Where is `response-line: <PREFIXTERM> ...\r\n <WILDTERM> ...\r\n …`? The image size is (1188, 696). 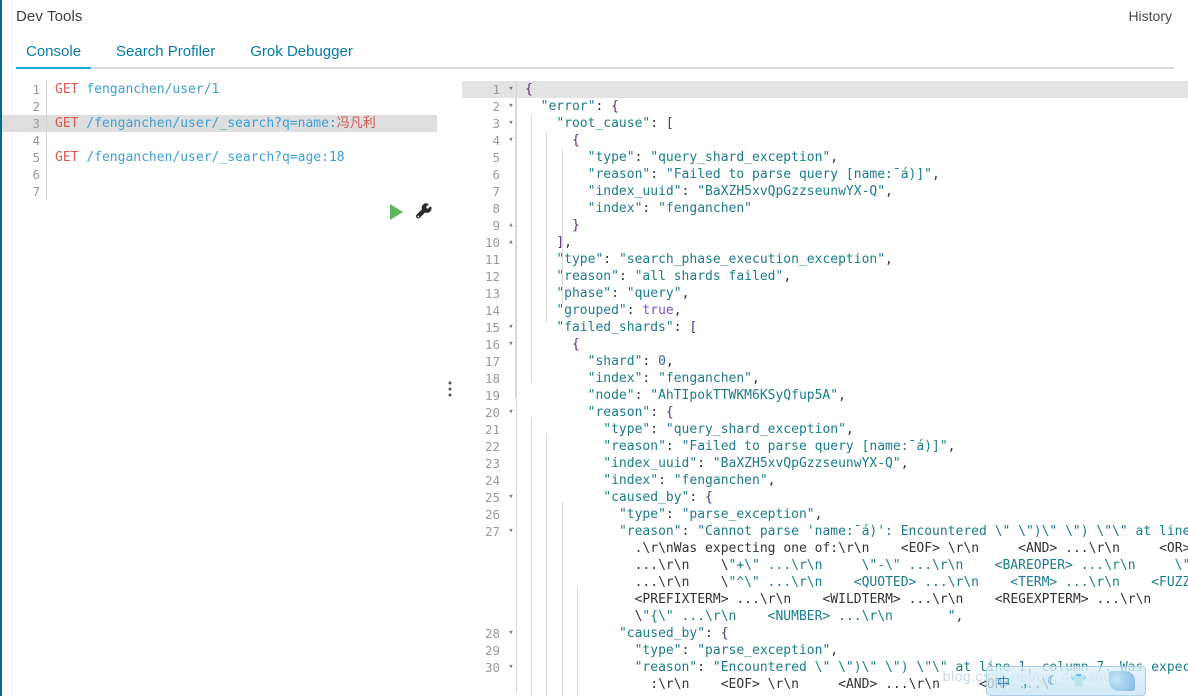 response-line: <PREFIXTERM> ...\r\n <WILDTERM> ...\r\n … is located at coordinates (825, 599).